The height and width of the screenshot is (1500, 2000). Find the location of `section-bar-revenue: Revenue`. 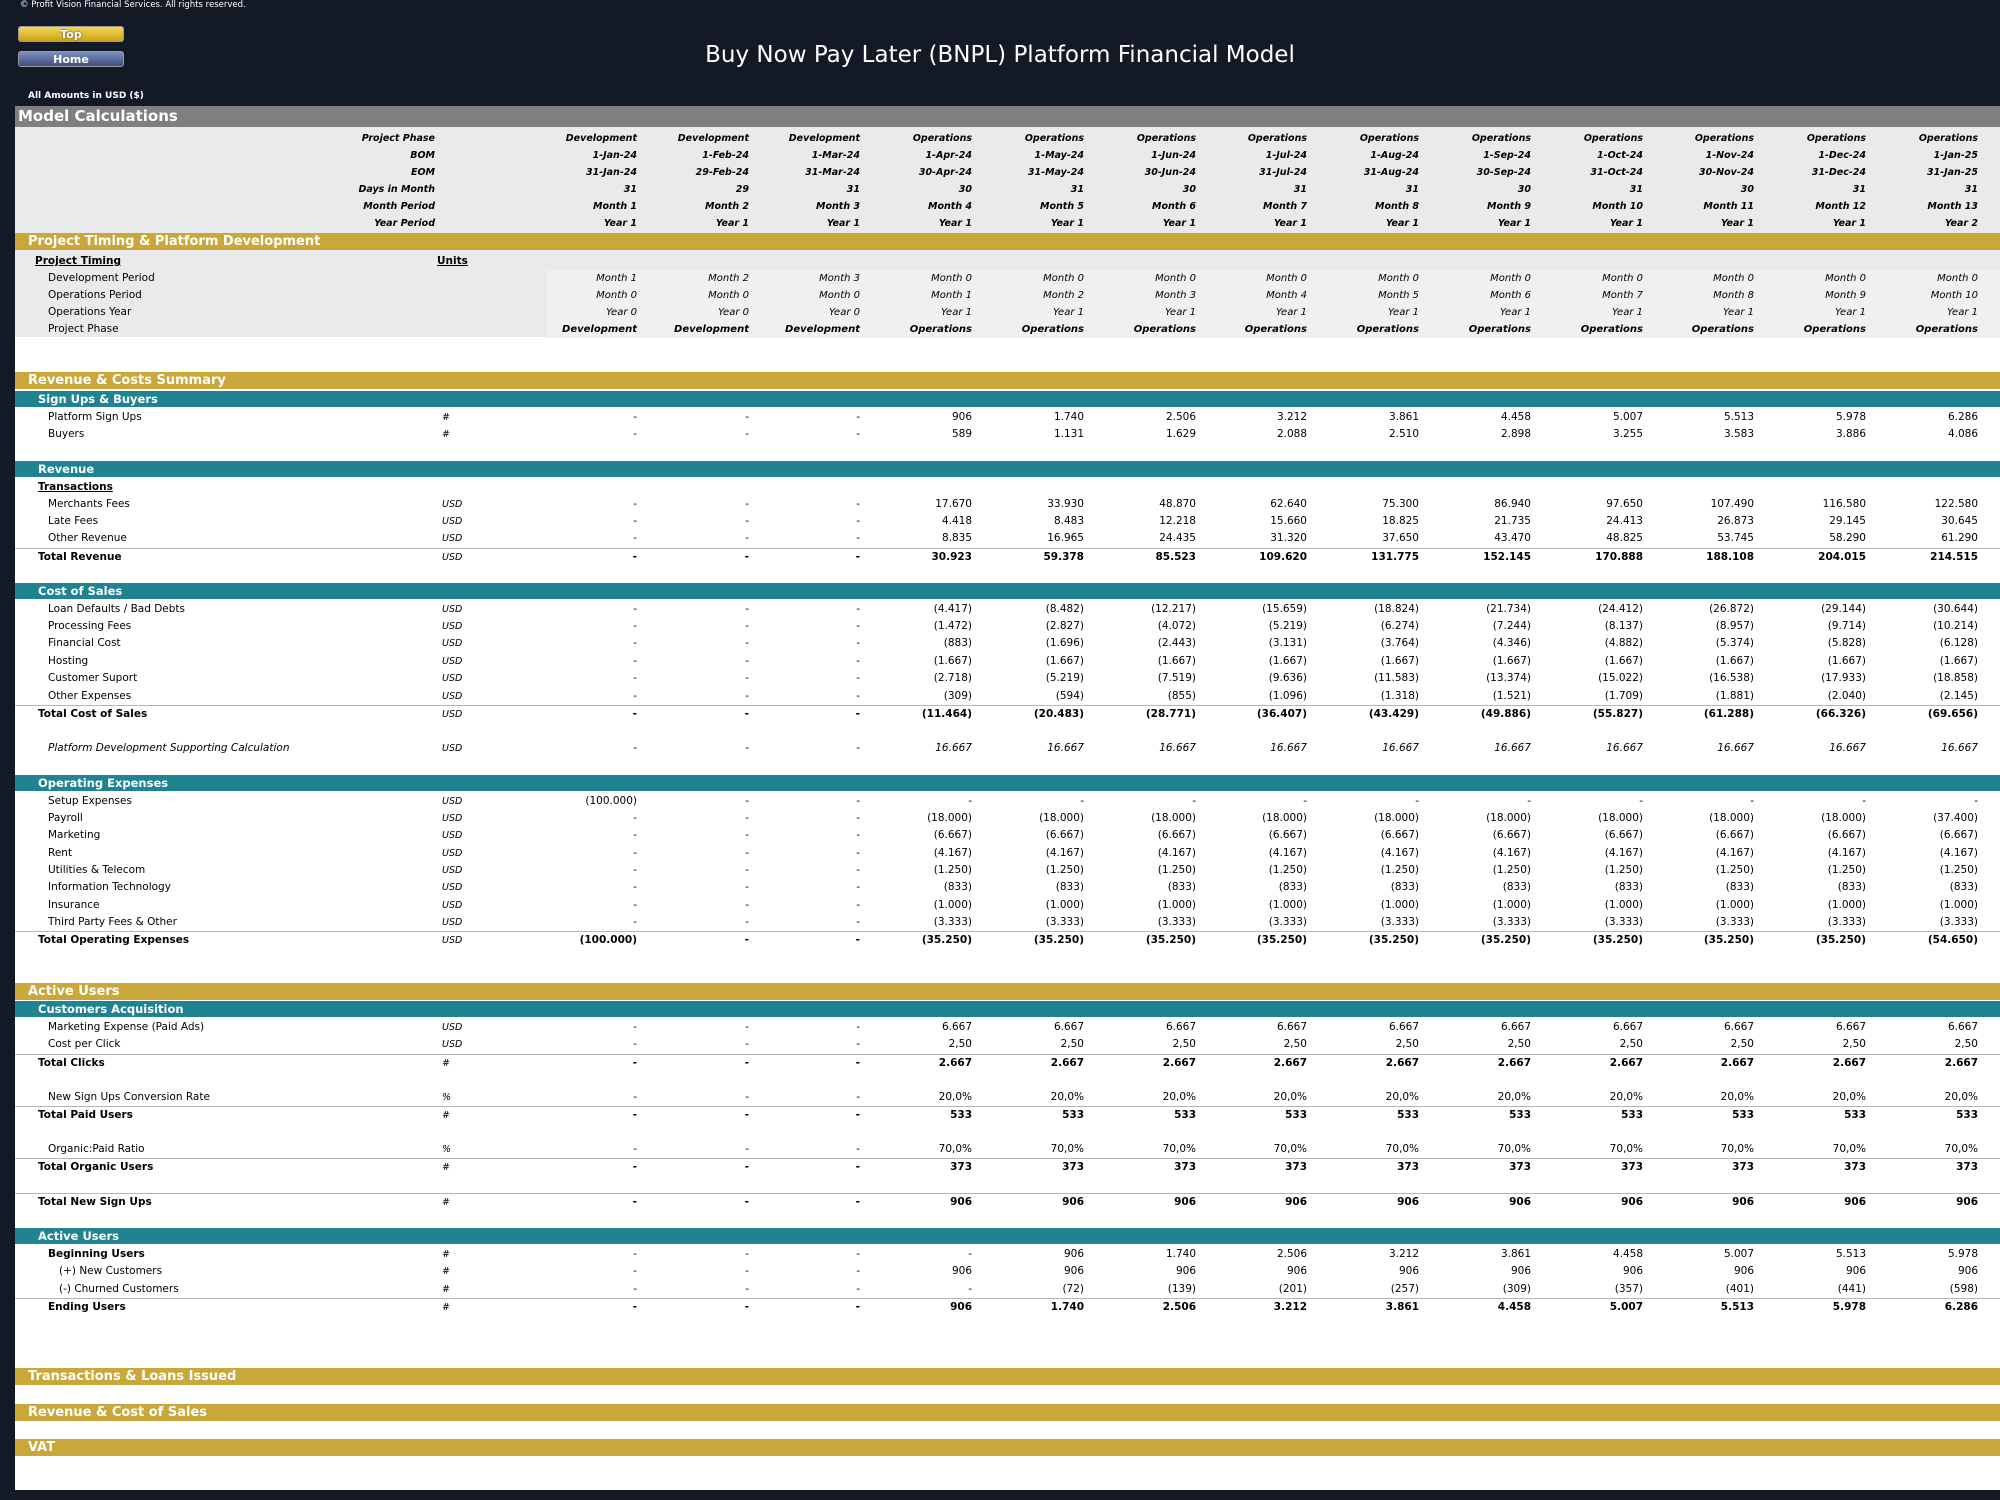

section-bar-revenue: Revenue is located at coordinates (1007, 469).